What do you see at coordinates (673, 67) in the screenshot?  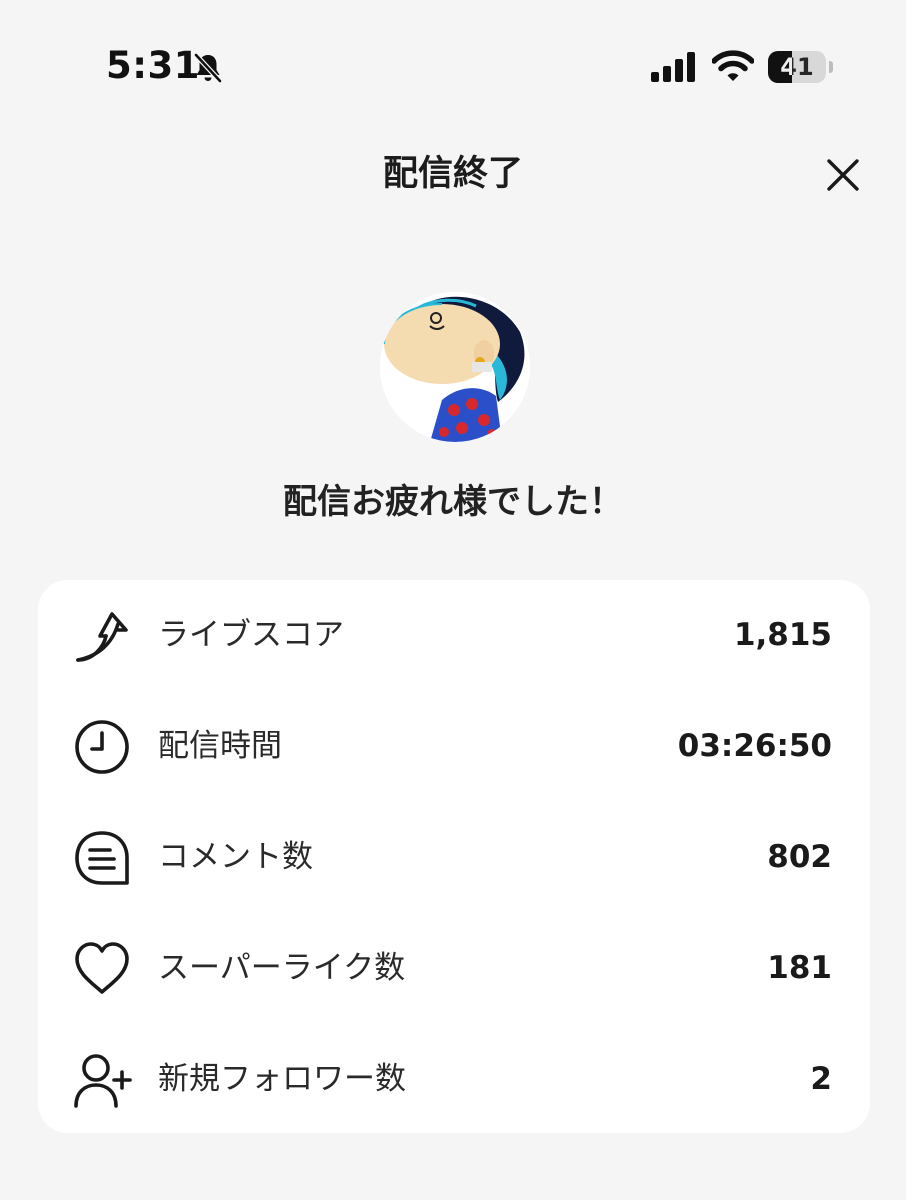 I see `cellular-signal-icon` at bounding box center [673, 67].